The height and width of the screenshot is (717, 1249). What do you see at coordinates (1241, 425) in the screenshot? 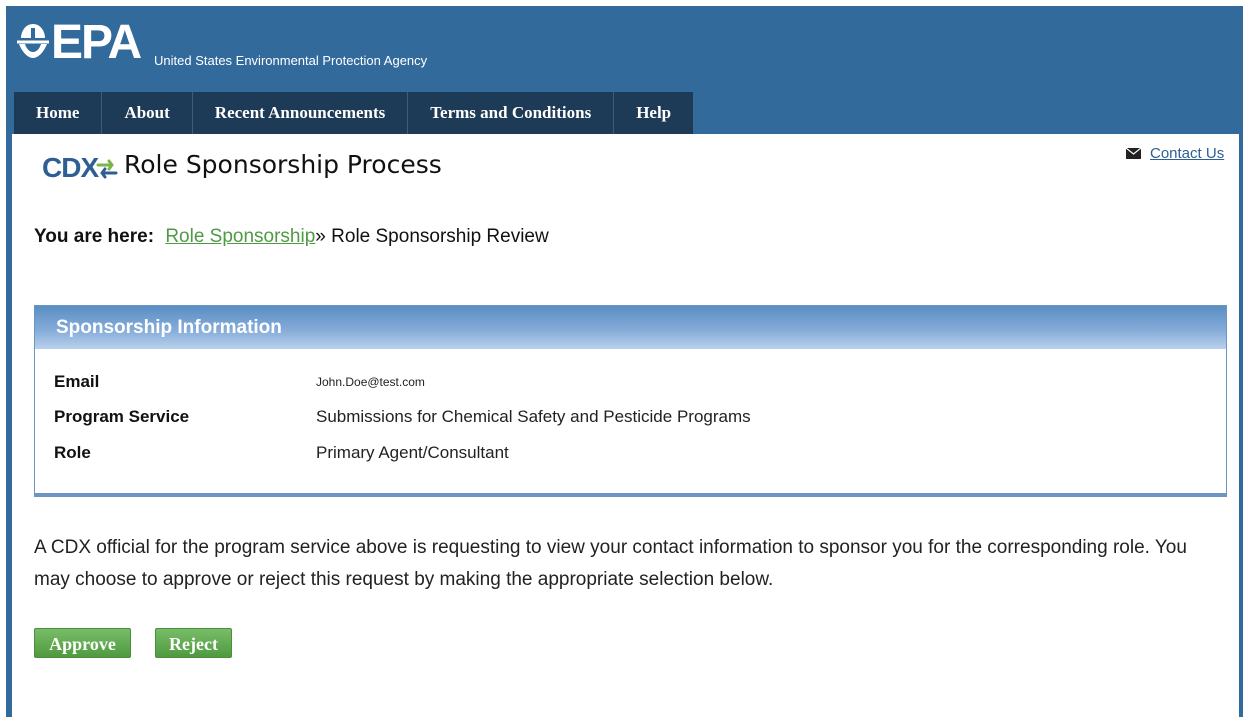
I see `right-border` at bounding box center [1241, 425].